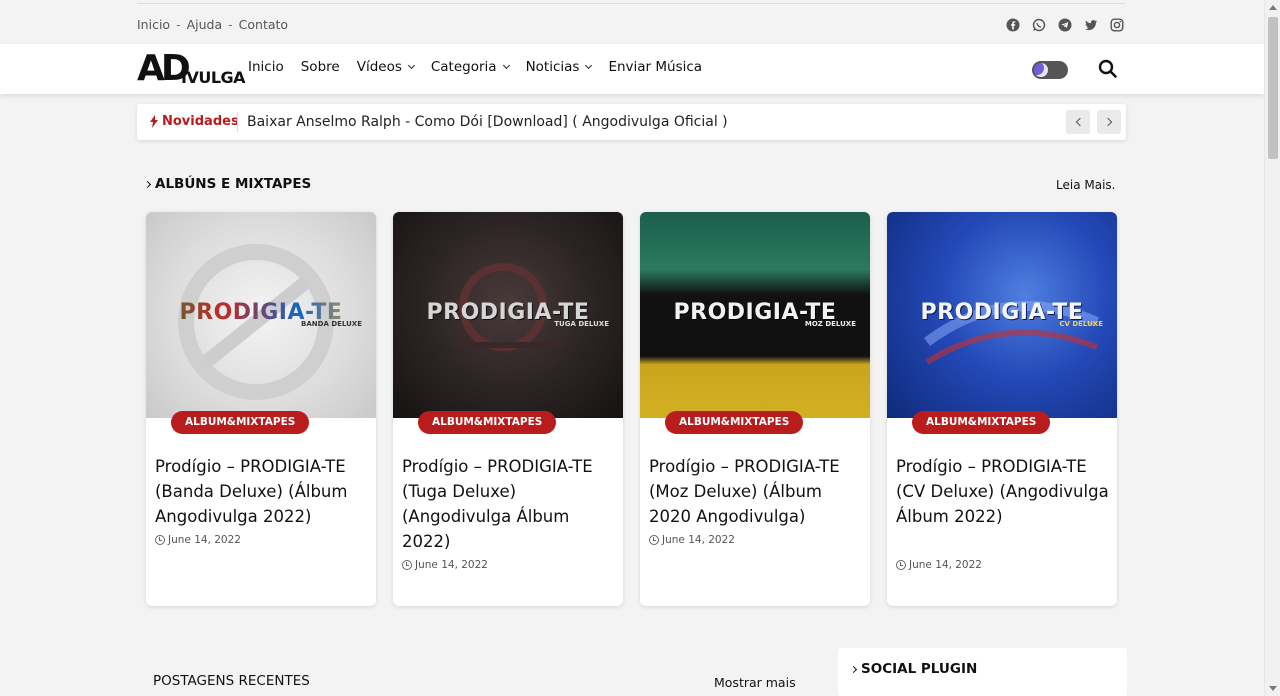  I want to click on nav-item-noticias: Noticias, so click(559, 67).